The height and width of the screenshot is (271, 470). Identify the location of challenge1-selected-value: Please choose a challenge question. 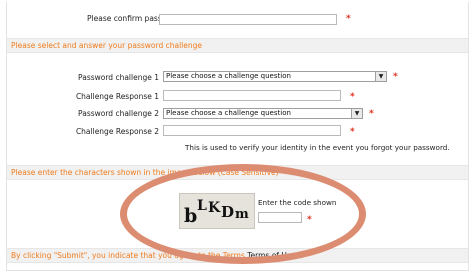
(228, 76).